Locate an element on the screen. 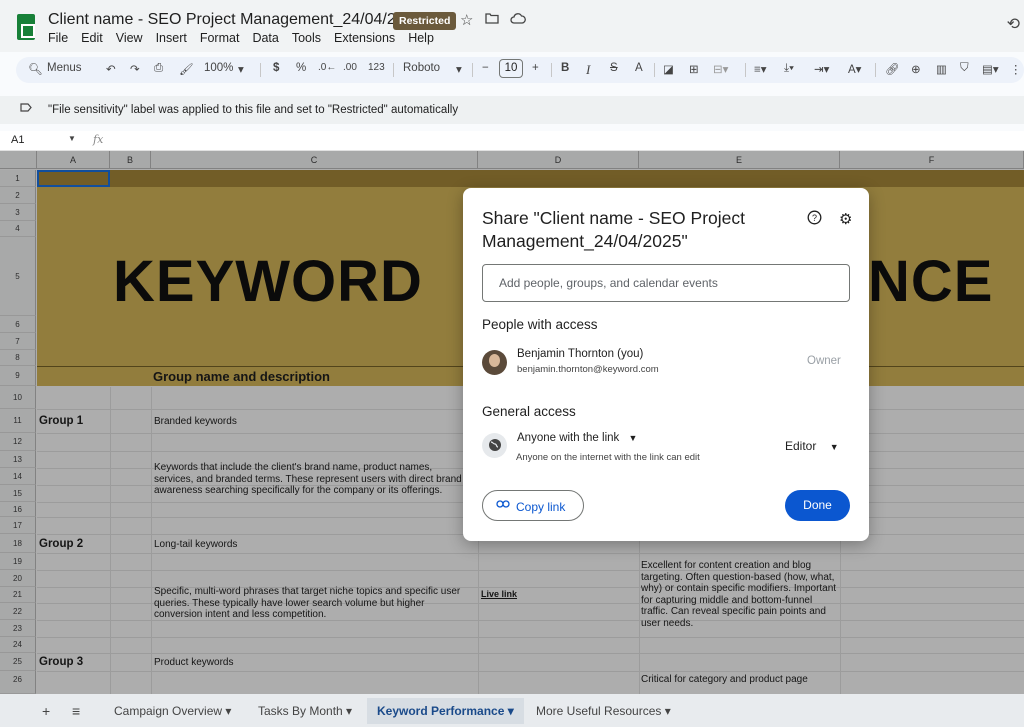  link-access-select: Anyone with the link ▼ is located at coordinates (577, 438).